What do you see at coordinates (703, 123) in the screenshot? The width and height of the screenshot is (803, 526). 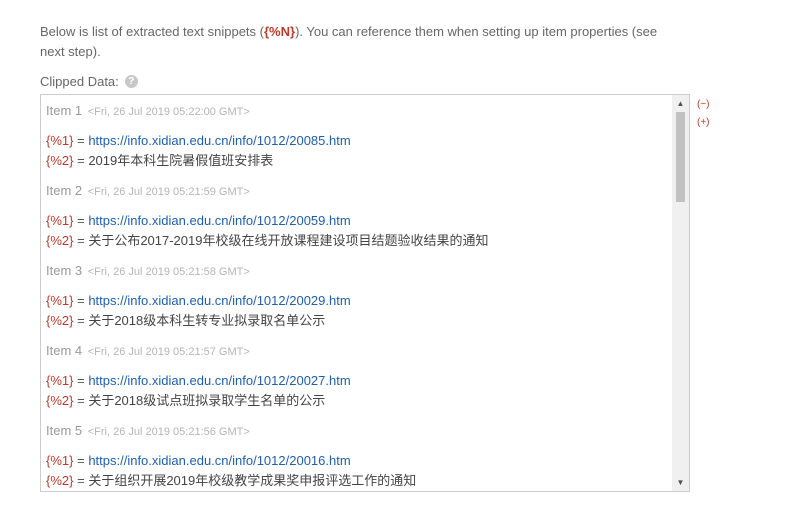 I see `expand-button: (+)` at bounding box center [703, 123].